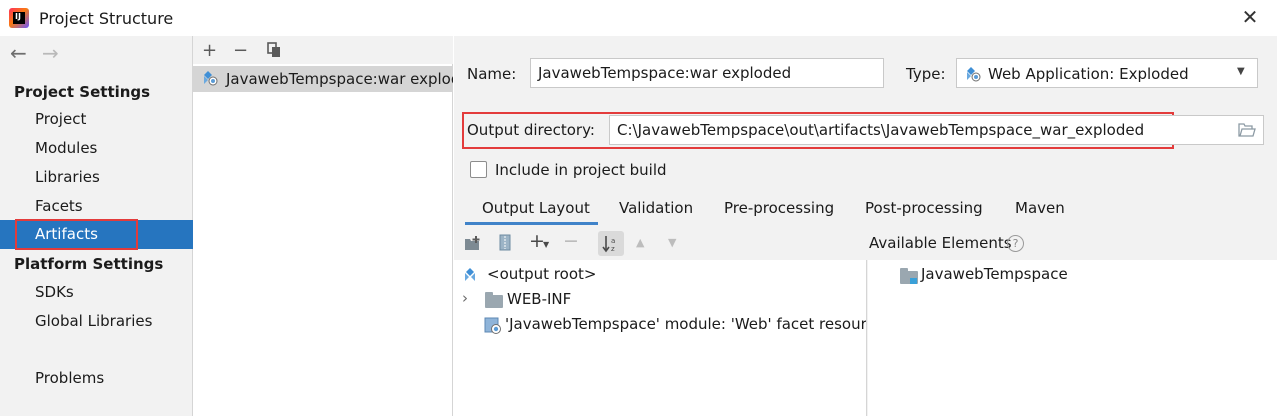  I want to click on back-arrow-icon: ←, so click(18, 53).